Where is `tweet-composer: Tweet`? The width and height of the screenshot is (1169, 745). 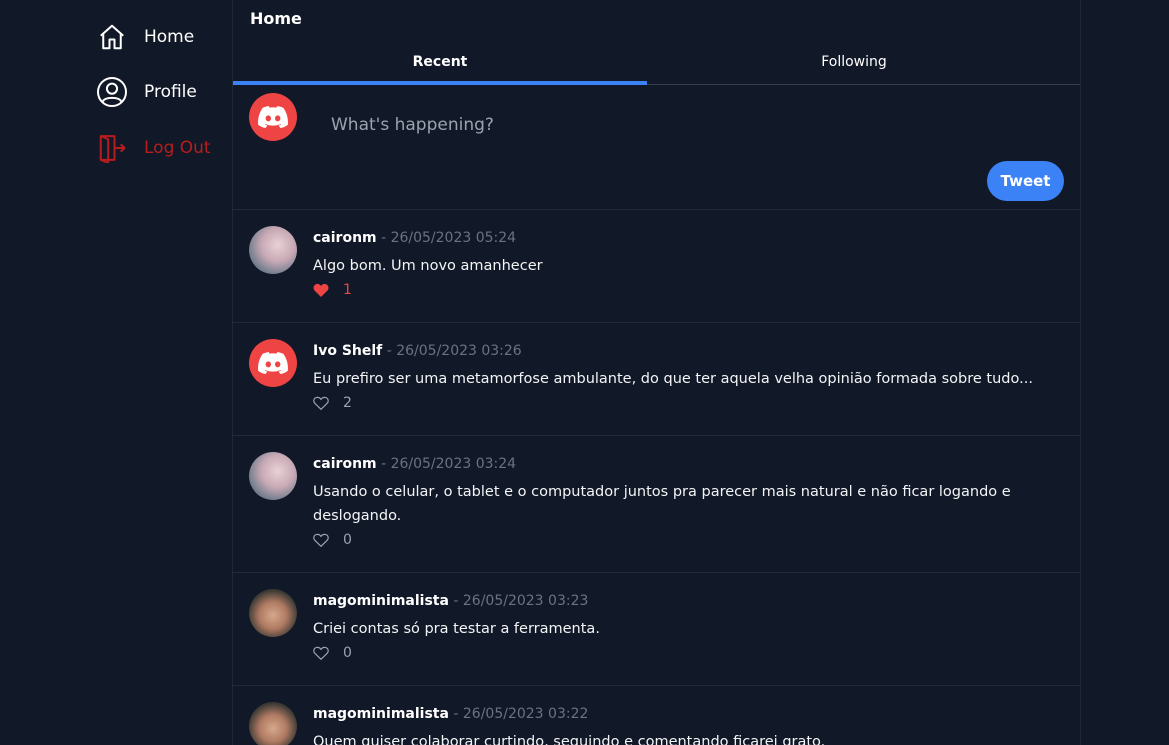 tweet-composer: Tweet is located at coordinates (656, 147).